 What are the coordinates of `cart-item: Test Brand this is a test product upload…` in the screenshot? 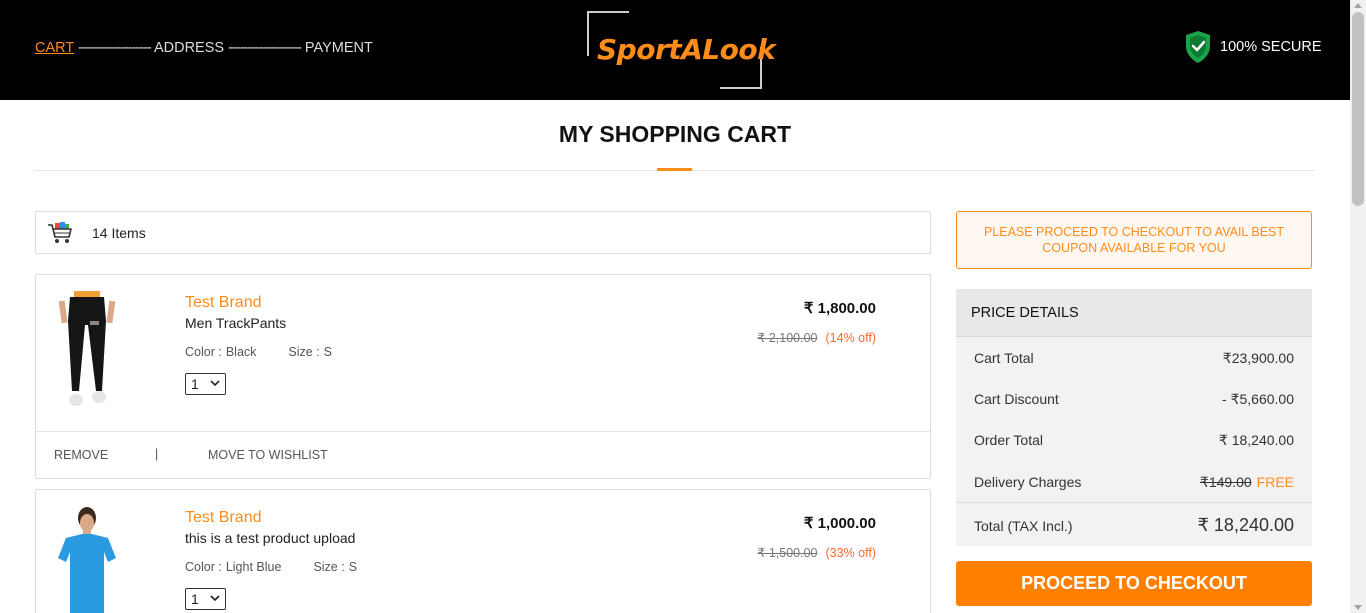 It's located at (483, 551).